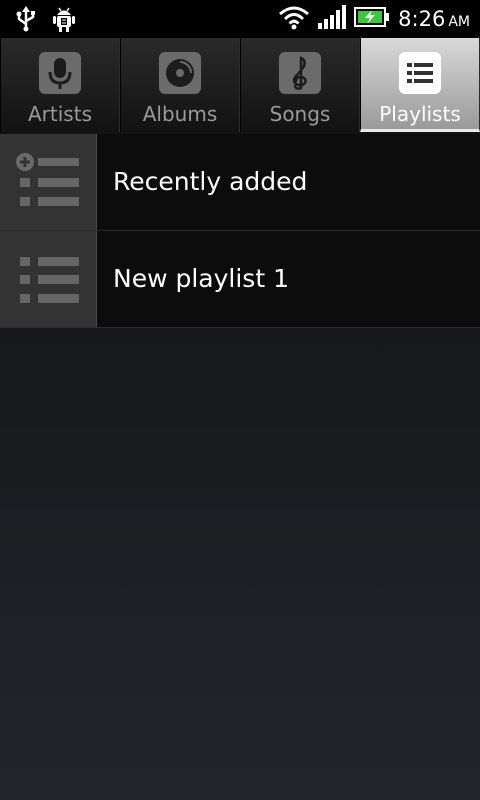  What do you see at coordinates (26, 21) in the screenshot?
I see `usb-icon` at bounding box center [26, 21].